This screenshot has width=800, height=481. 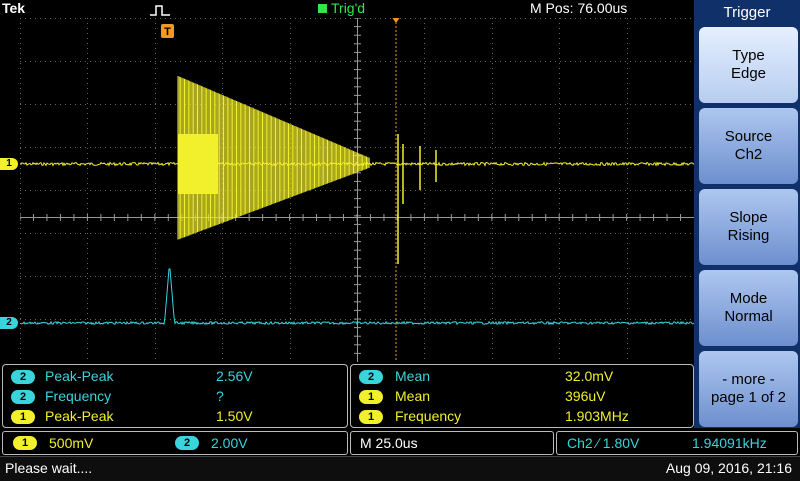 I want to click on button-value: Ch2, so click(x=748, y=154).